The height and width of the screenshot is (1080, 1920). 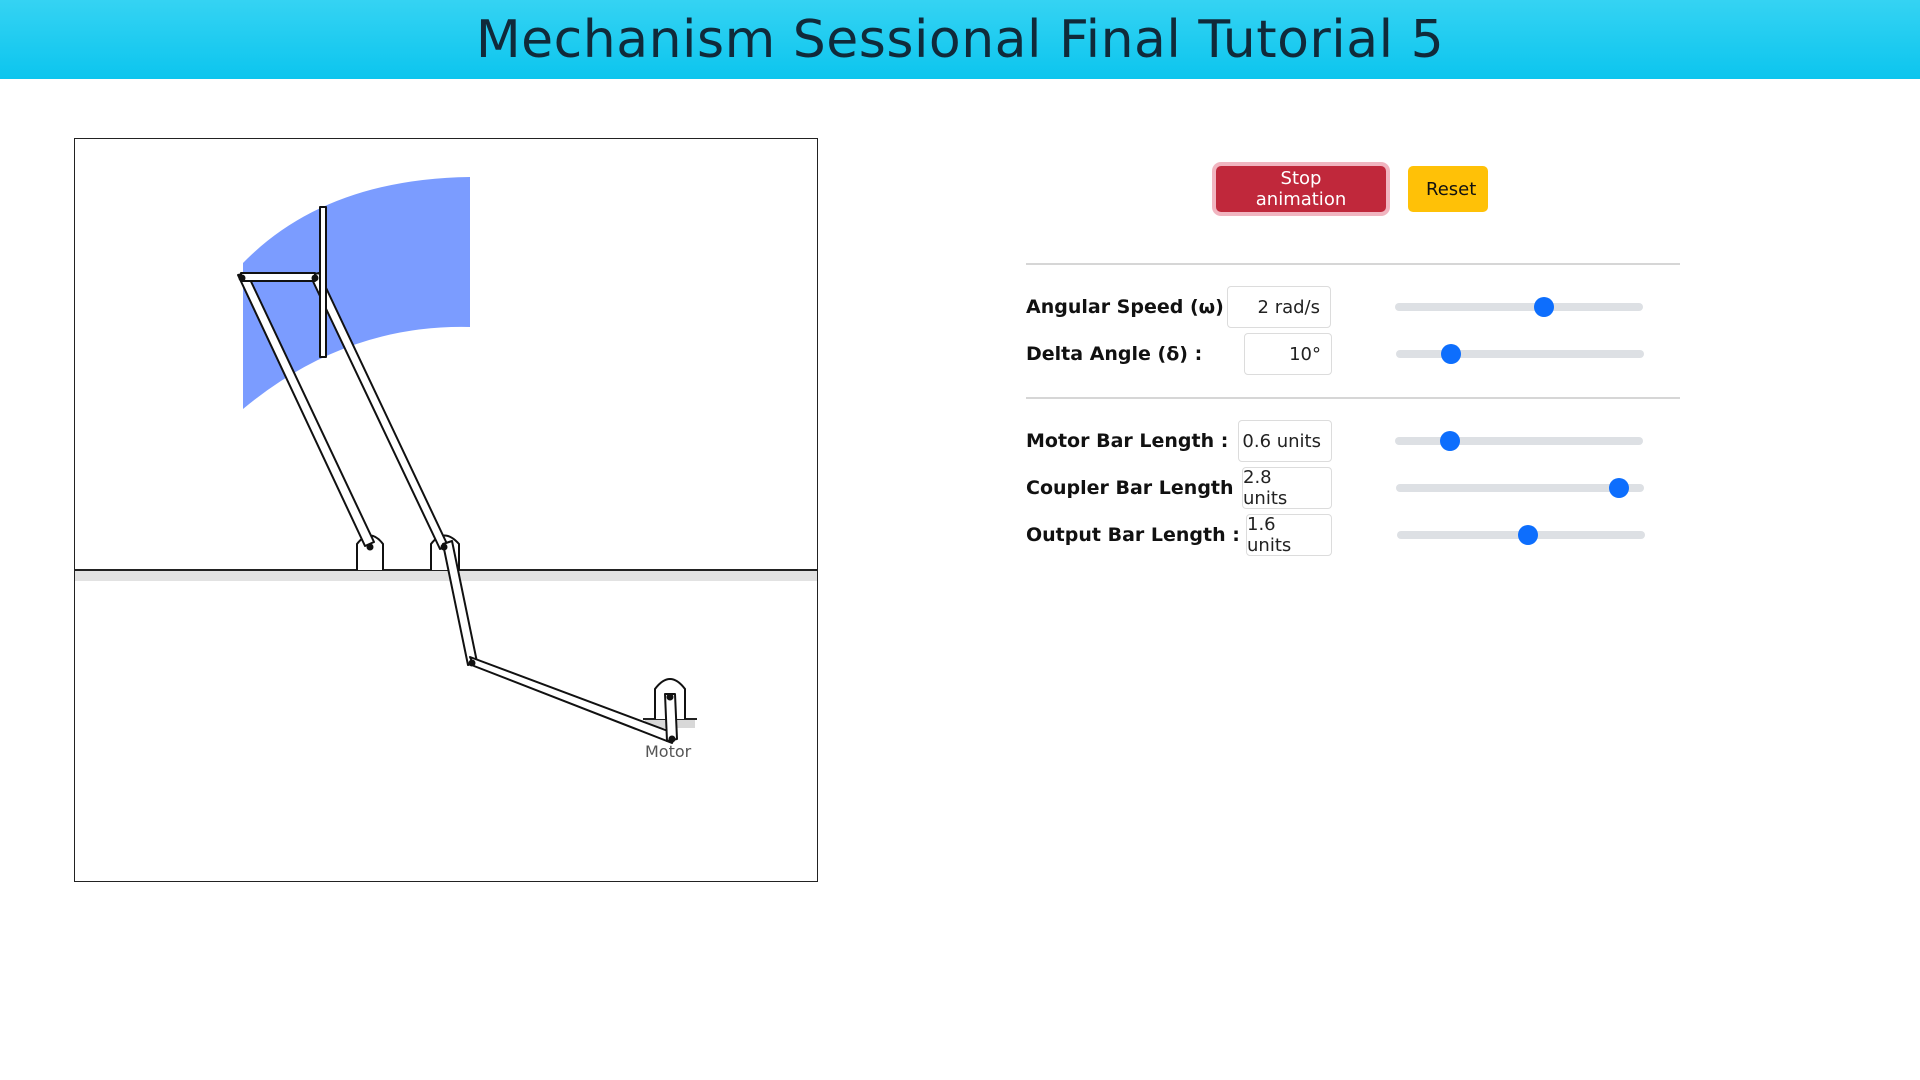 I want to click on crank-link, so click(x=573, y=700).